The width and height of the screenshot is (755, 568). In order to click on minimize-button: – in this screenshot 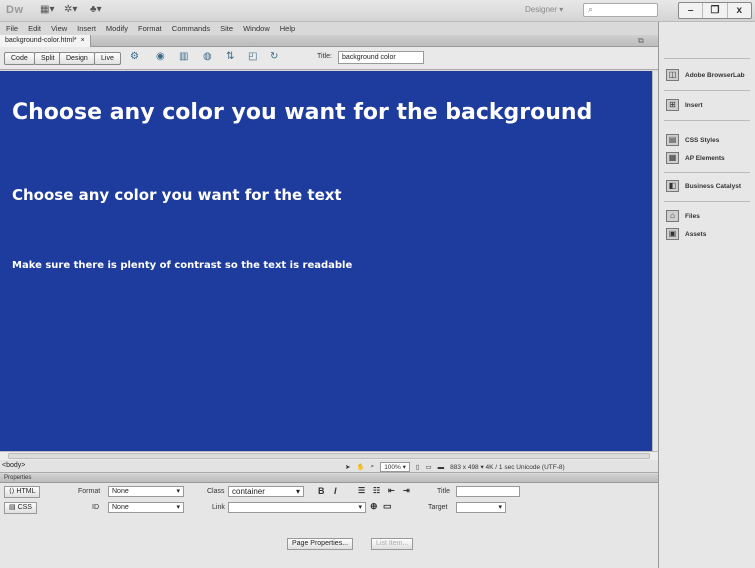, I will do `click(691, 10)`.